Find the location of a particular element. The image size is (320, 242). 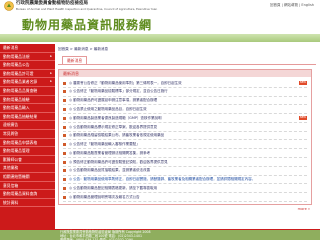

sidebar-item: 相關連結暨機關 is located at coordinates (27, 177).